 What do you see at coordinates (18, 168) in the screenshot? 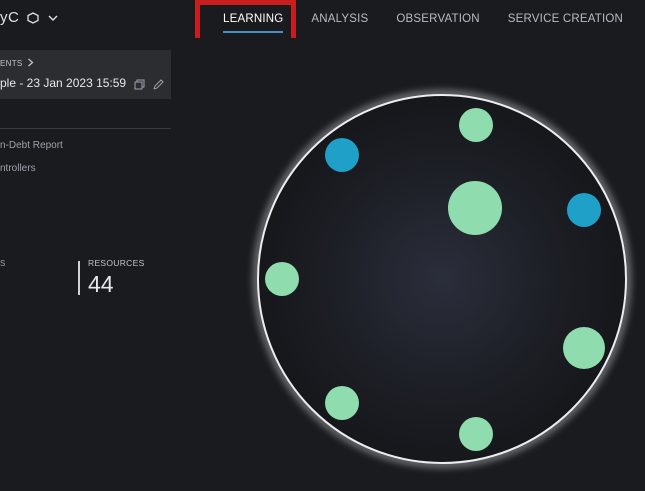
I see `sidebar-link-controllers: ntrollers` at bounding box center [18, 168].